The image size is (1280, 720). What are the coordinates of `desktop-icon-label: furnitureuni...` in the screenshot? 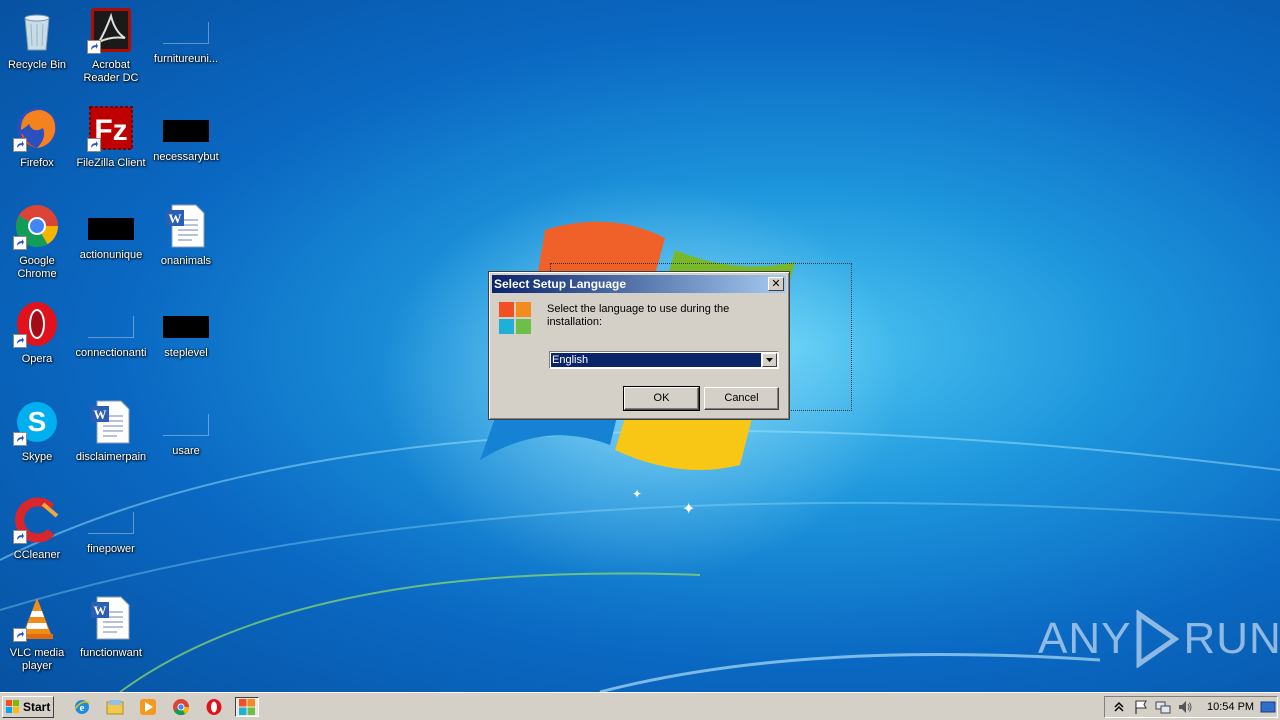 It's located at (186, 59).